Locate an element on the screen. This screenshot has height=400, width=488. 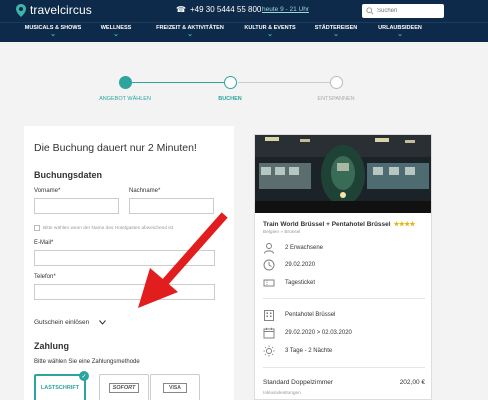
voucher-toggle: Gutschein einlösen is located at coordinates (70, 322).